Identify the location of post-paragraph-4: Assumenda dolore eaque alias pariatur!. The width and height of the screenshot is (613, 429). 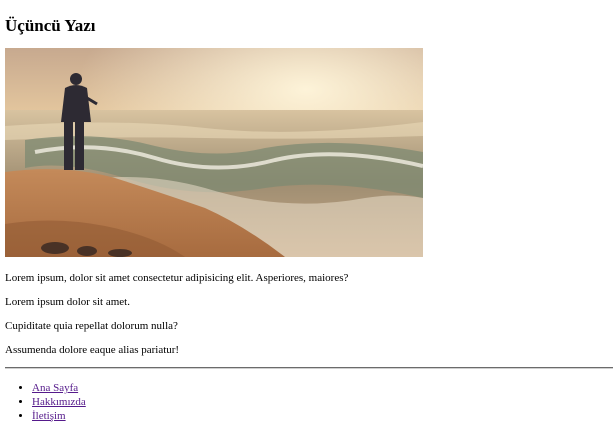
(92, 350).